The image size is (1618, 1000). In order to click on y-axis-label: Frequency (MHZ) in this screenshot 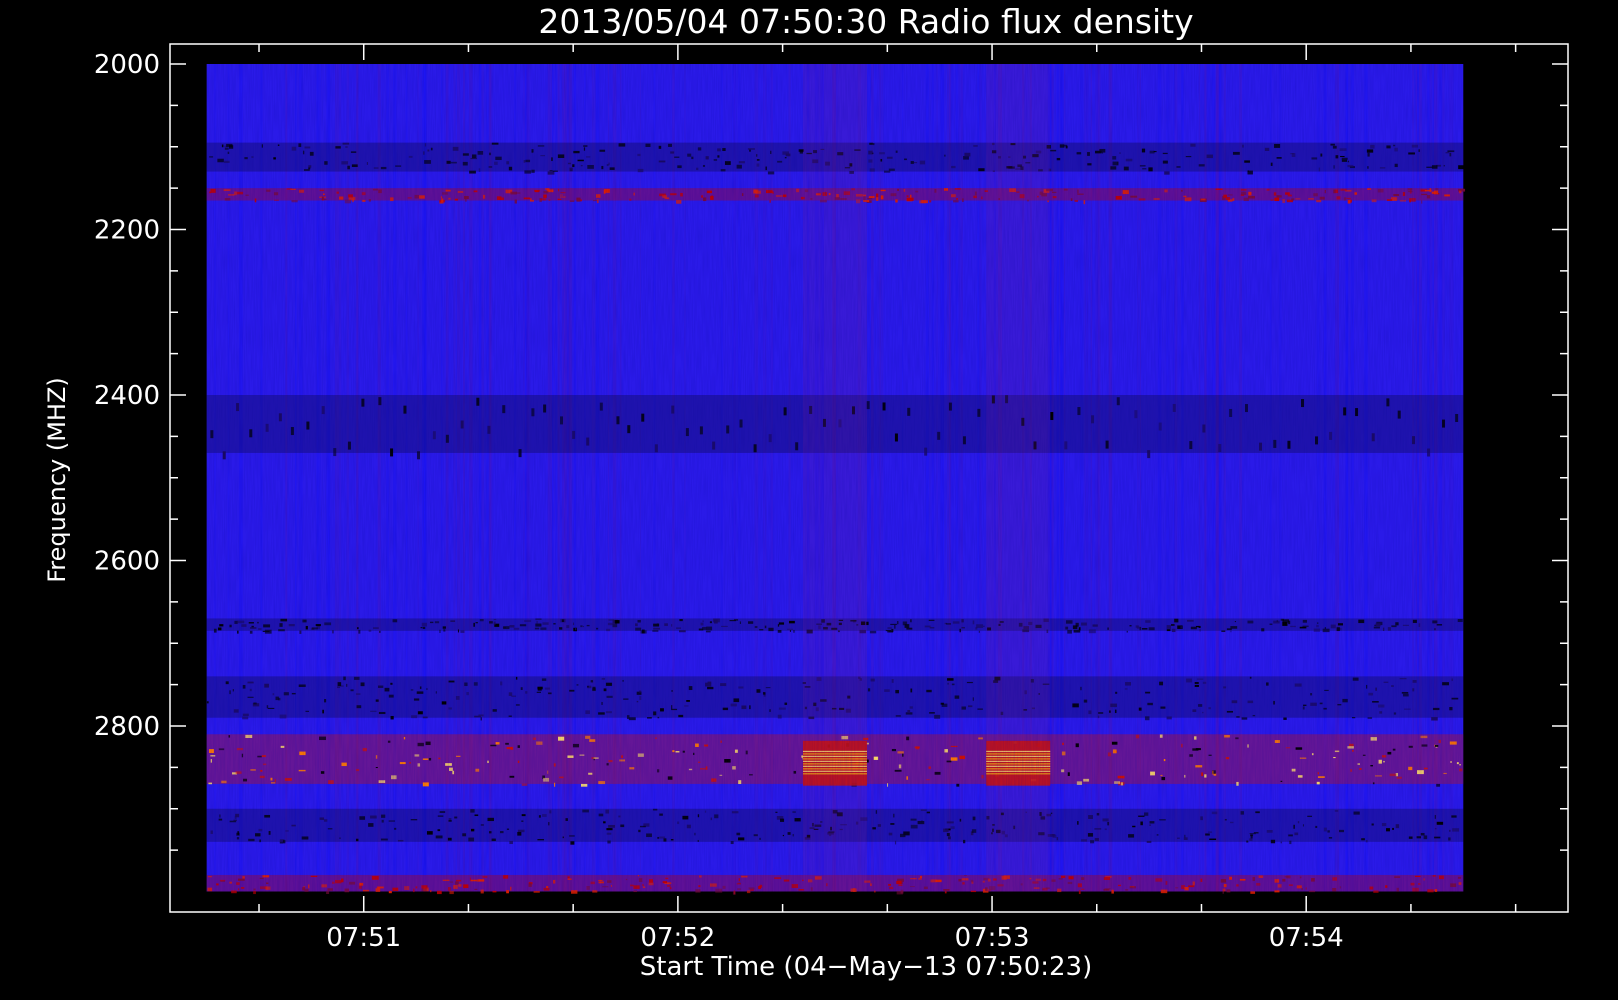, I will do `click(57, 480)`.